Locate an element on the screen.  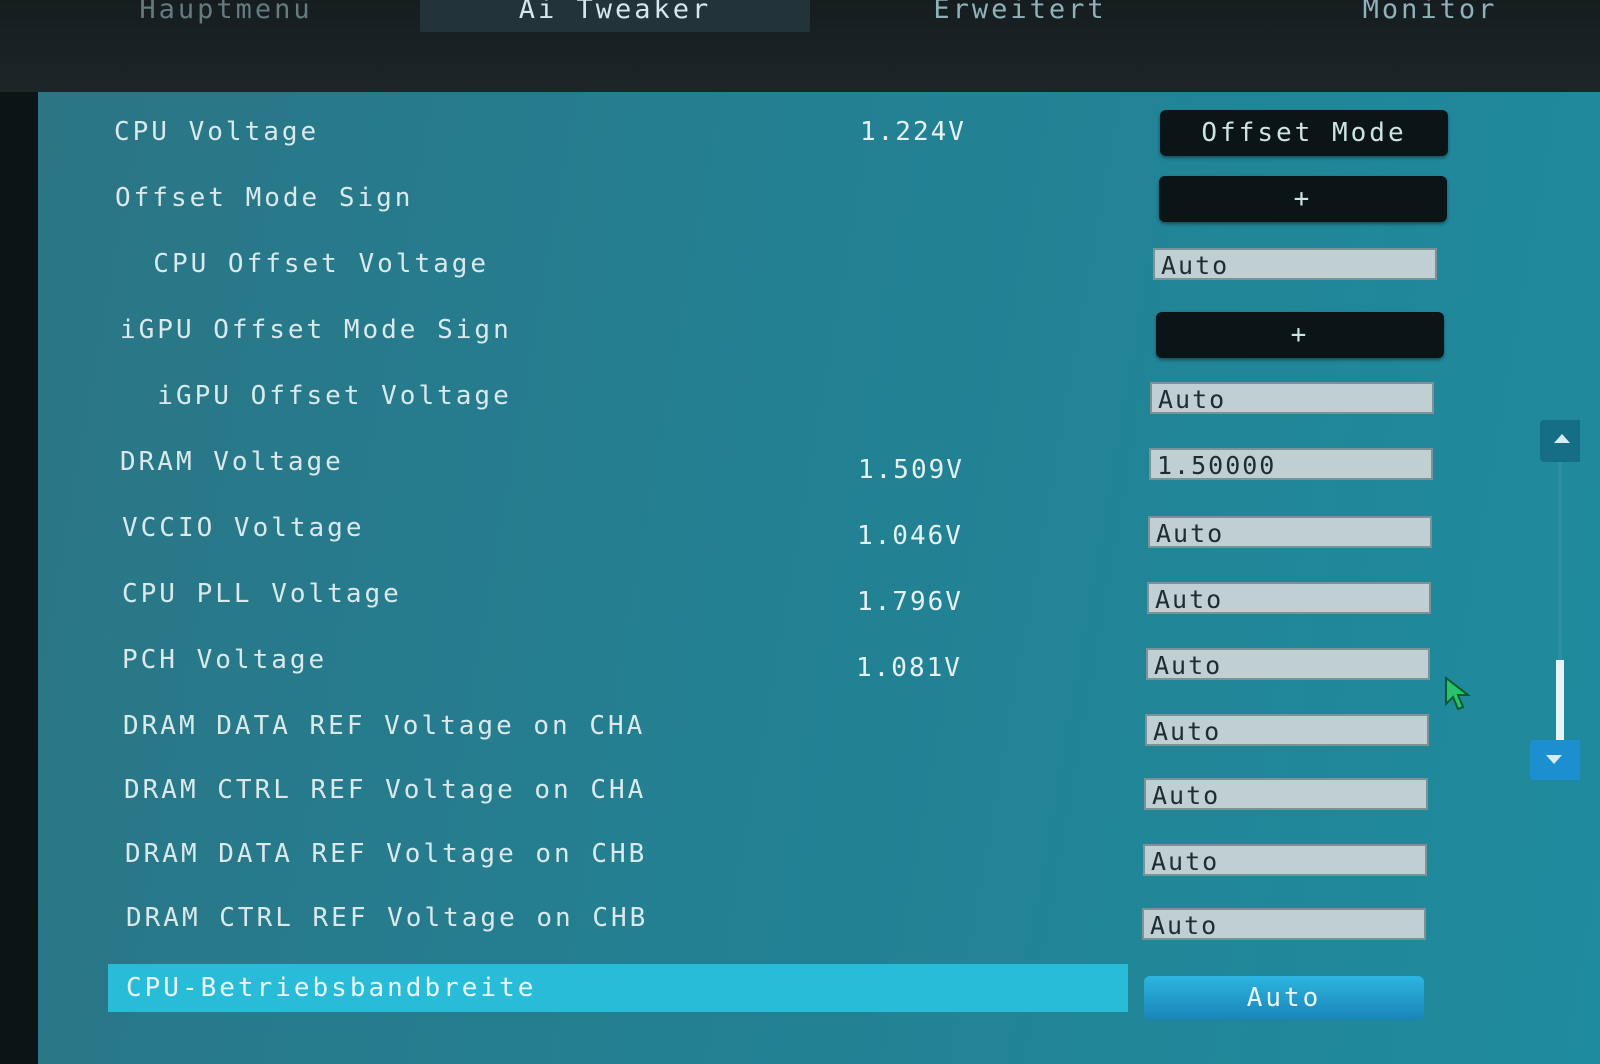
setting-row-dram-data-ref-cha: DRAM DATA REF Voltage on CHA Auto is located at coordinates (788, 726).